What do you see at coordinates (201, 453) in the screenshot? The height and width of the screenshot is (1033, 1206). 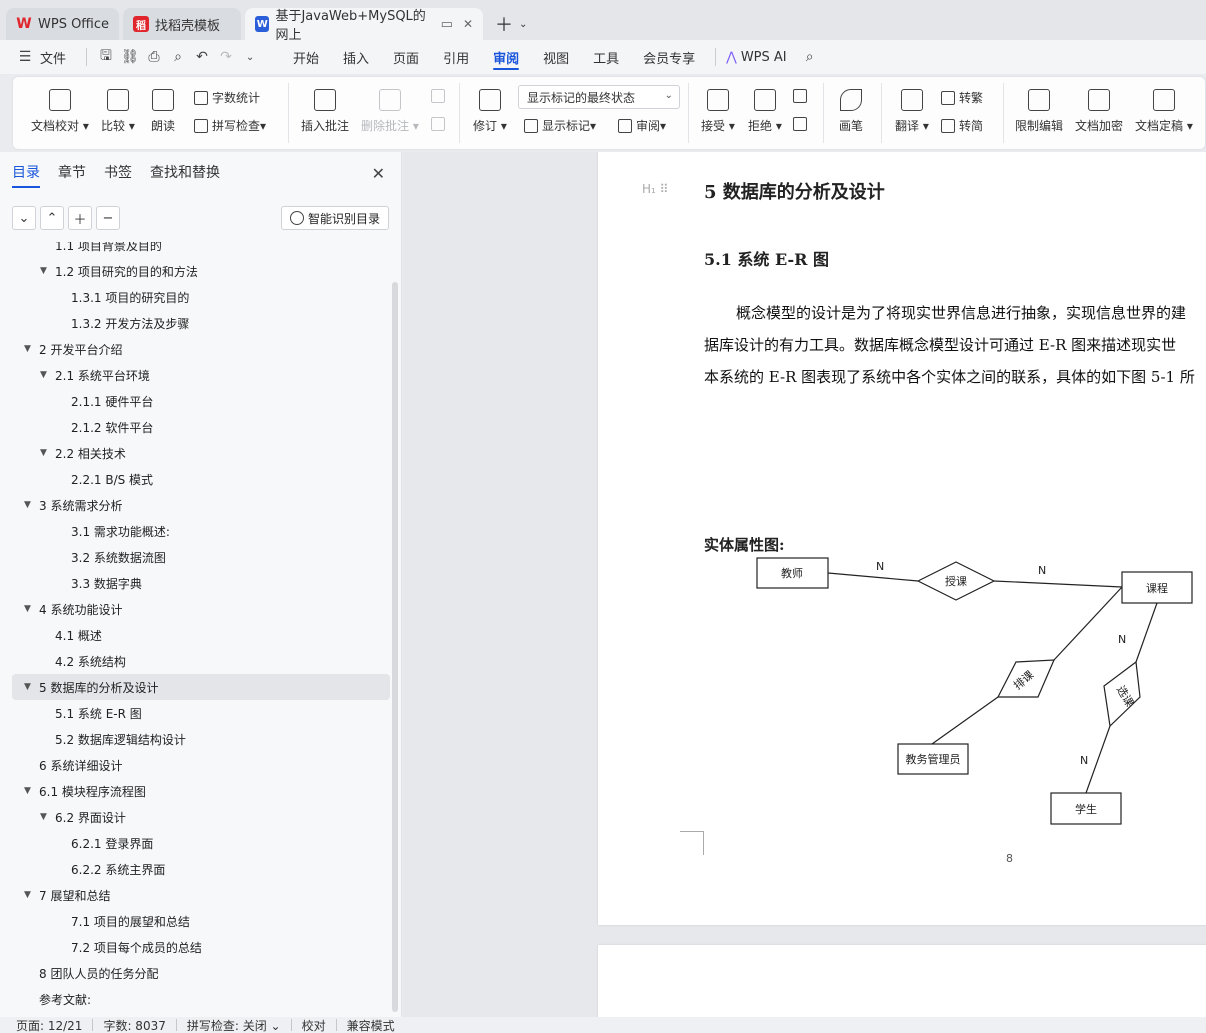 I see `toc-item: ▼ 2.2 相关技术` at bounding box center [201, 453].